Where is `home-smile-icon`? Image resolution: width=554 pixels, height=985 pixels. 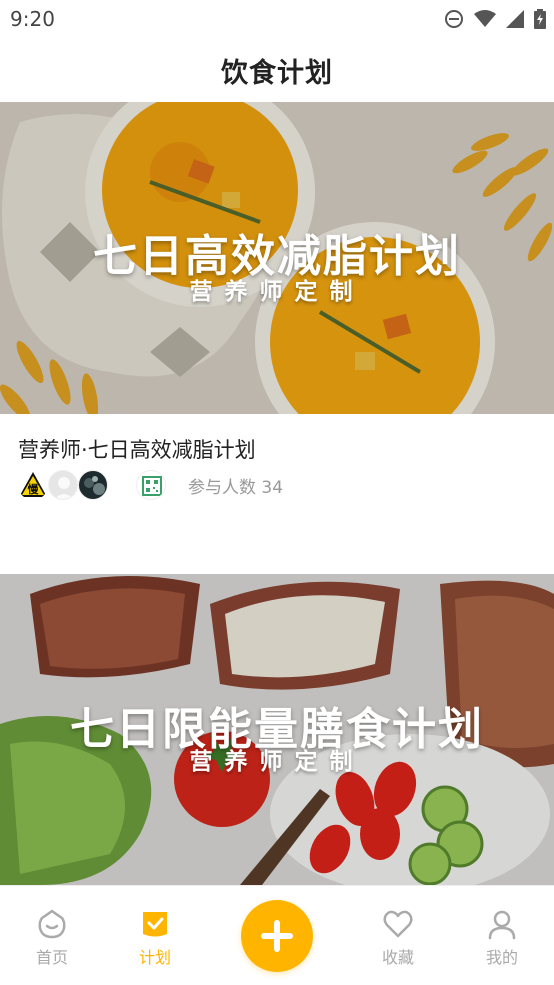
home-smile-icon is located at coordinates (52, 924).